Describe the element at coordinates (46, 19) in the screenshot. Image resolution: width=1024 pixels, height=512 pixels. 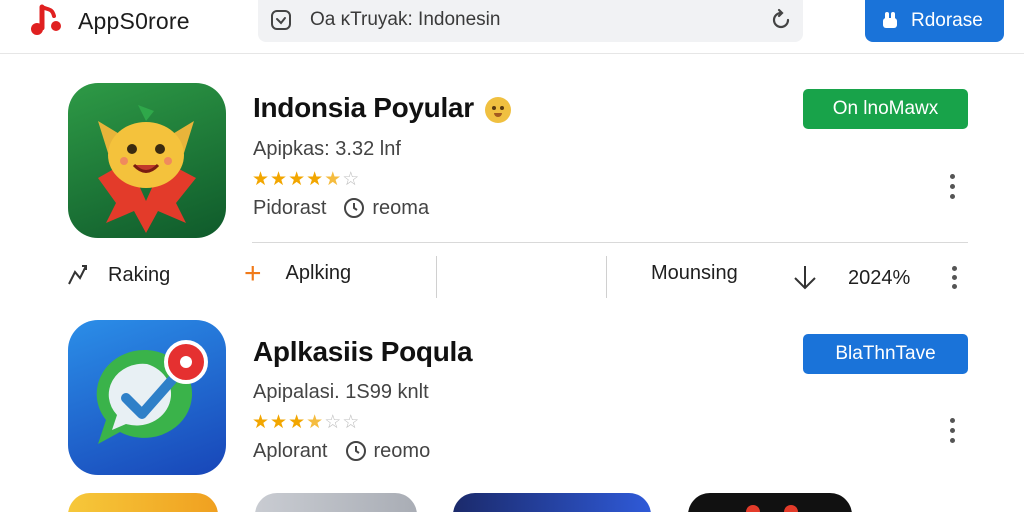
I see `music-note-logo-icon` at that location.